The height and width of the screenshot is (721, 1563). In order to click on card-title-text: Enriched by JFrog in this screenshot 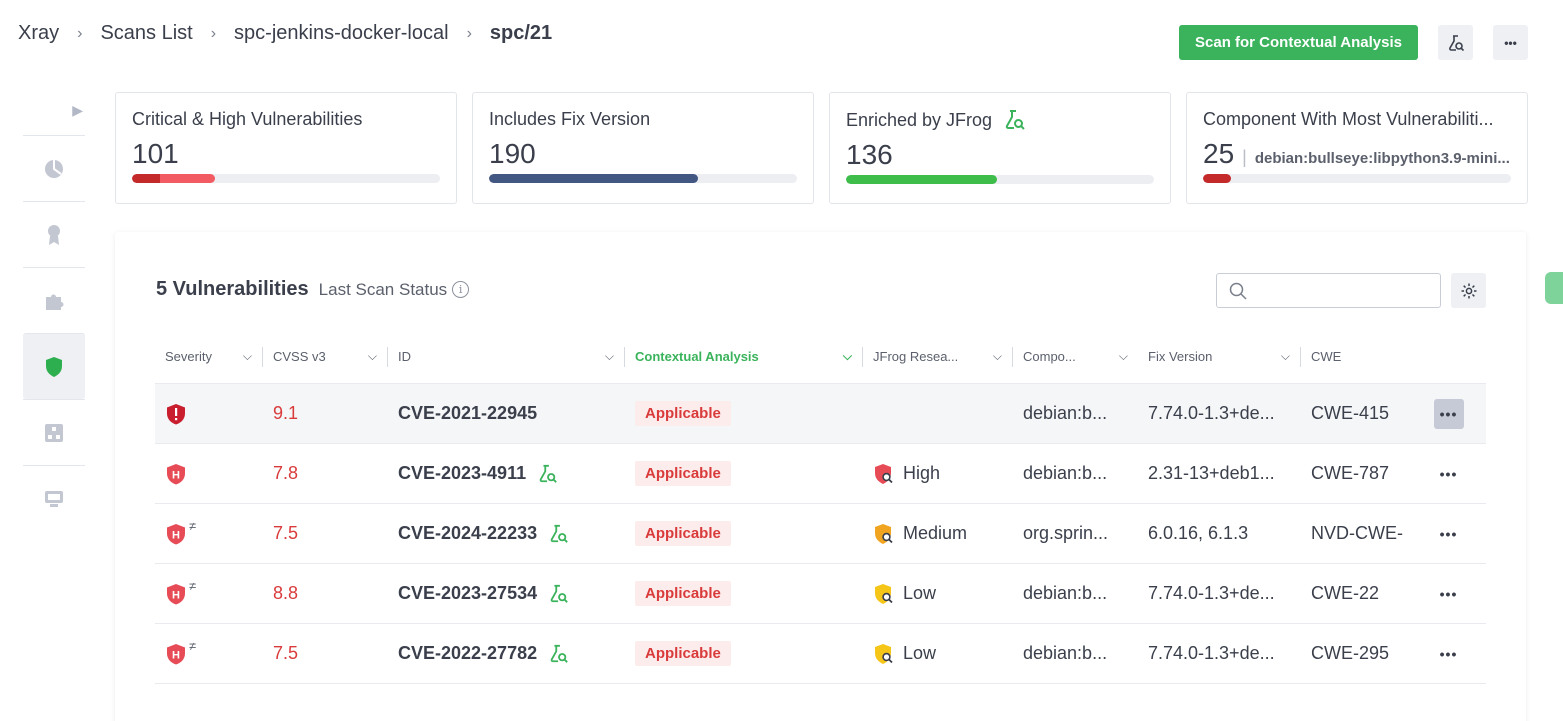, I will do `click(919, 119)`.